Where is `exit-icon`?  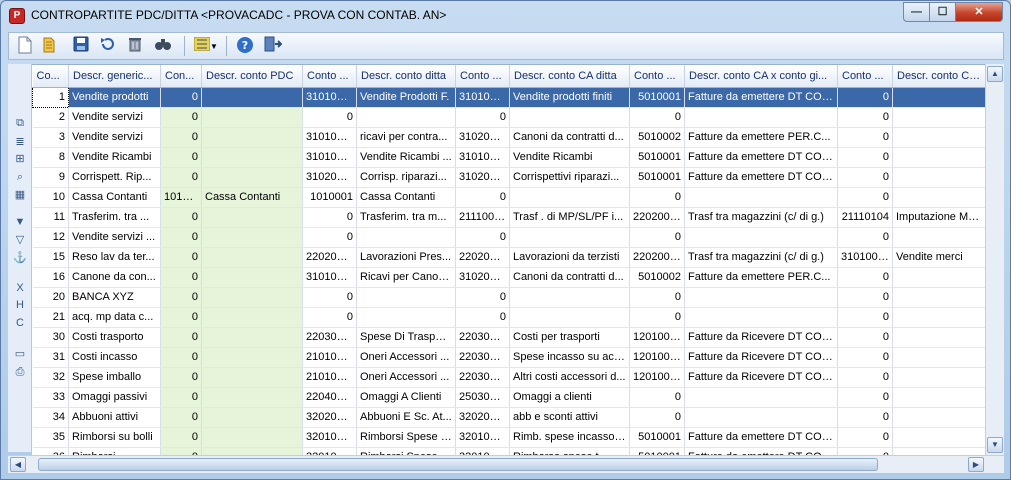
exit-icon is located at coordinates (273, 47).